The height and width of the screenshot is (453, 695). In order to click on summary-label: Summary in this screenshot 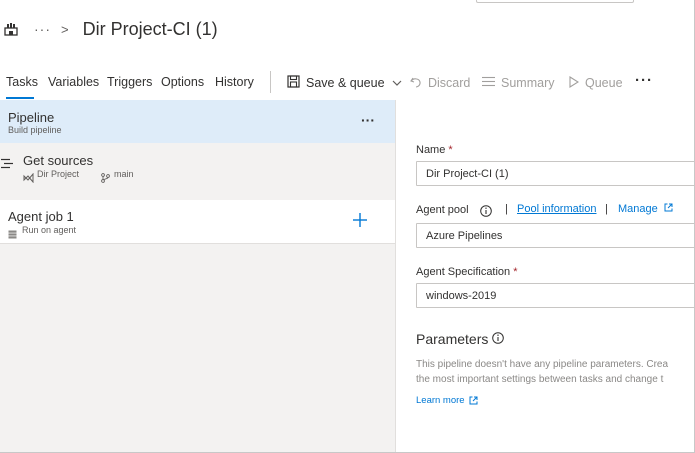, I will do `click(528, 83)`.